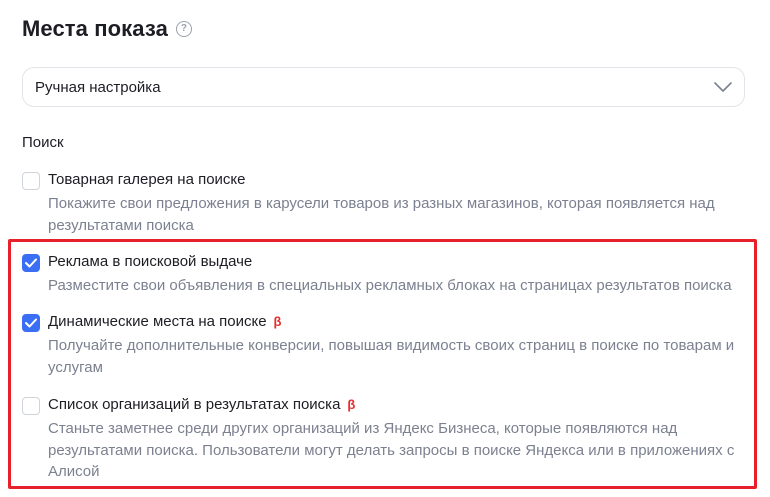 The image size is (770, 497). I want to click on checkbox-organizations-list, so click(31, 406).